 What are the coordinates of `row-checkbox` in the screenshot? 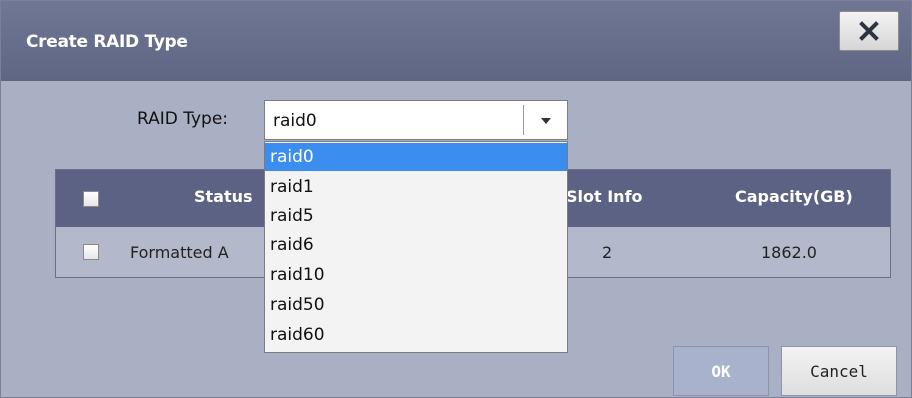 It's located at (91, 252).